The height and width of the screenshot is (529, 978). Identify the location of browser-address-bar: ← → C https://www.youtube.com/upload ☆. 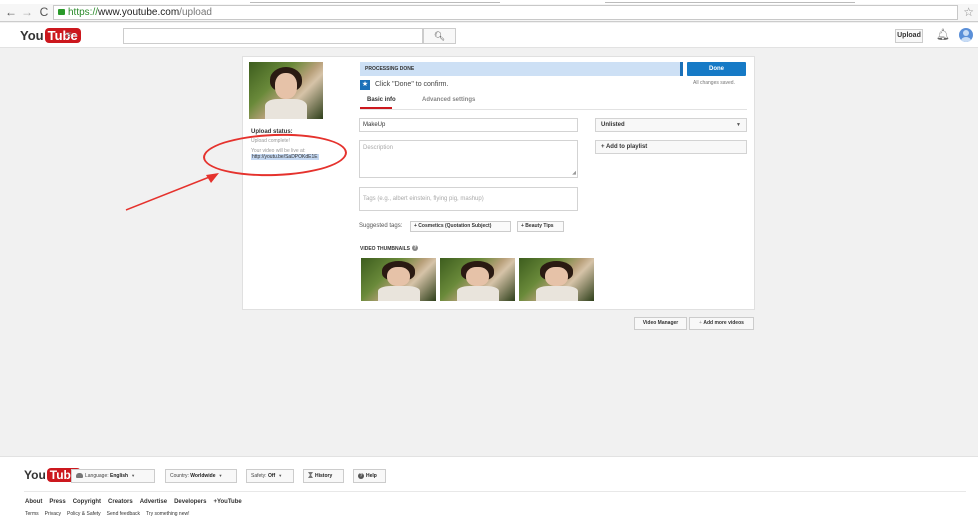
(489, 13).